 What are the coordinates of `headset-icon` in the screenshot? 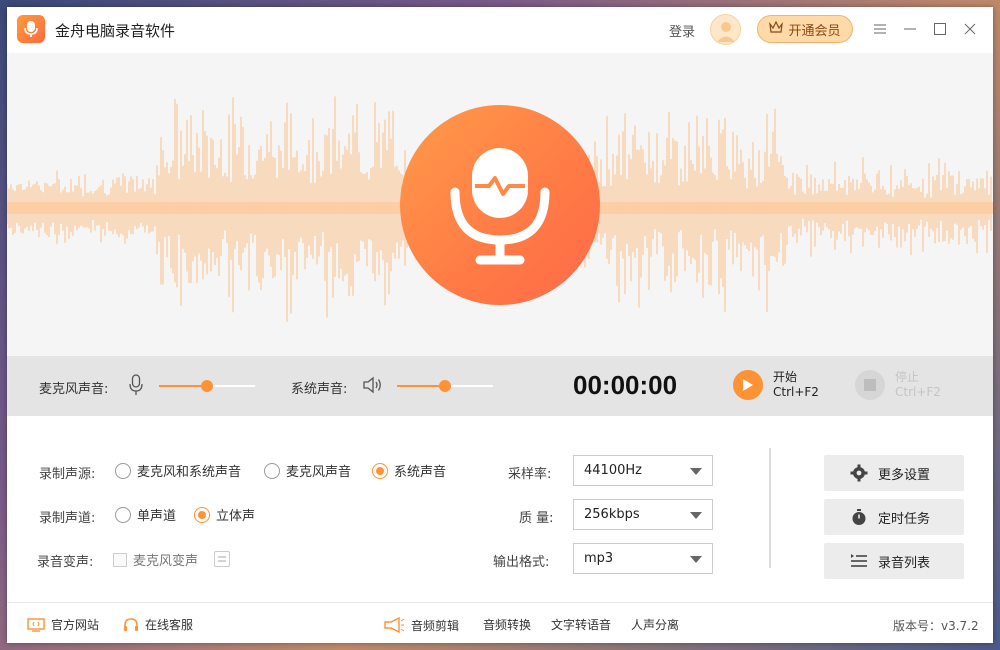 It's located at (131, 624).